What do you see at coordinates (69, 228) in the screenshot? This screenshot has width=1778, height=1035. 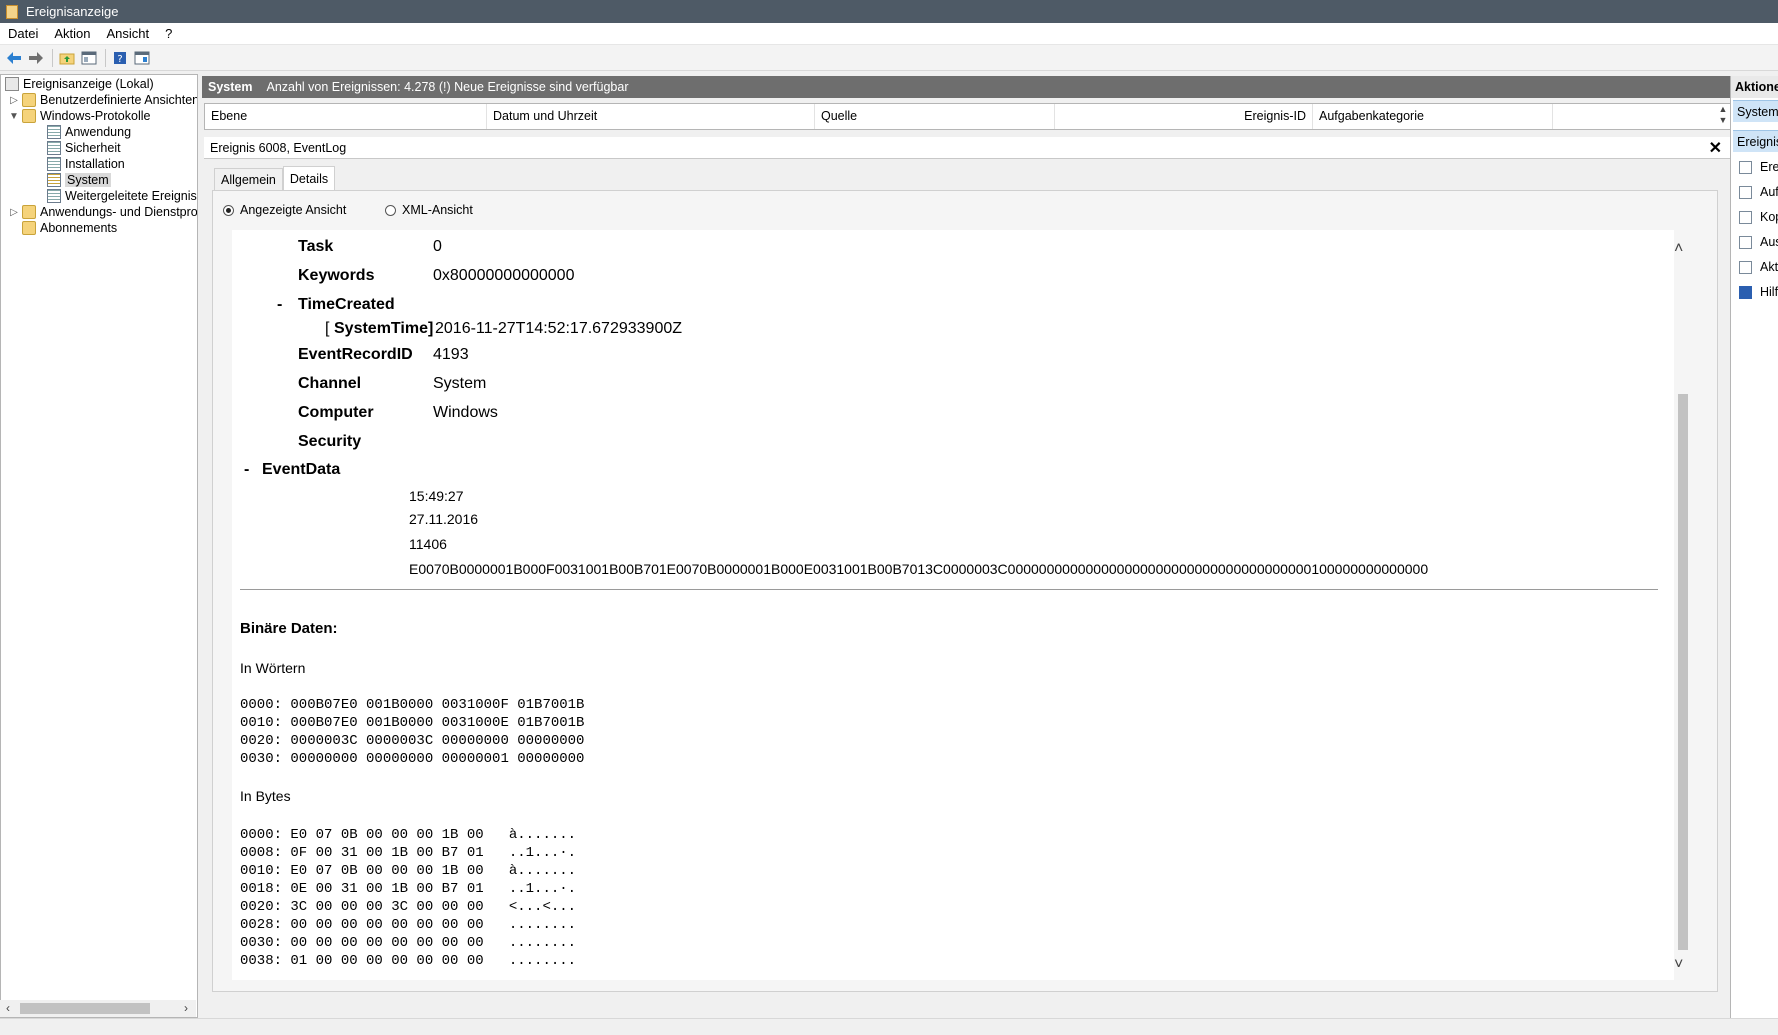 I see `tree-subscriptions: Abonnements` at bounding box center [69, 228].